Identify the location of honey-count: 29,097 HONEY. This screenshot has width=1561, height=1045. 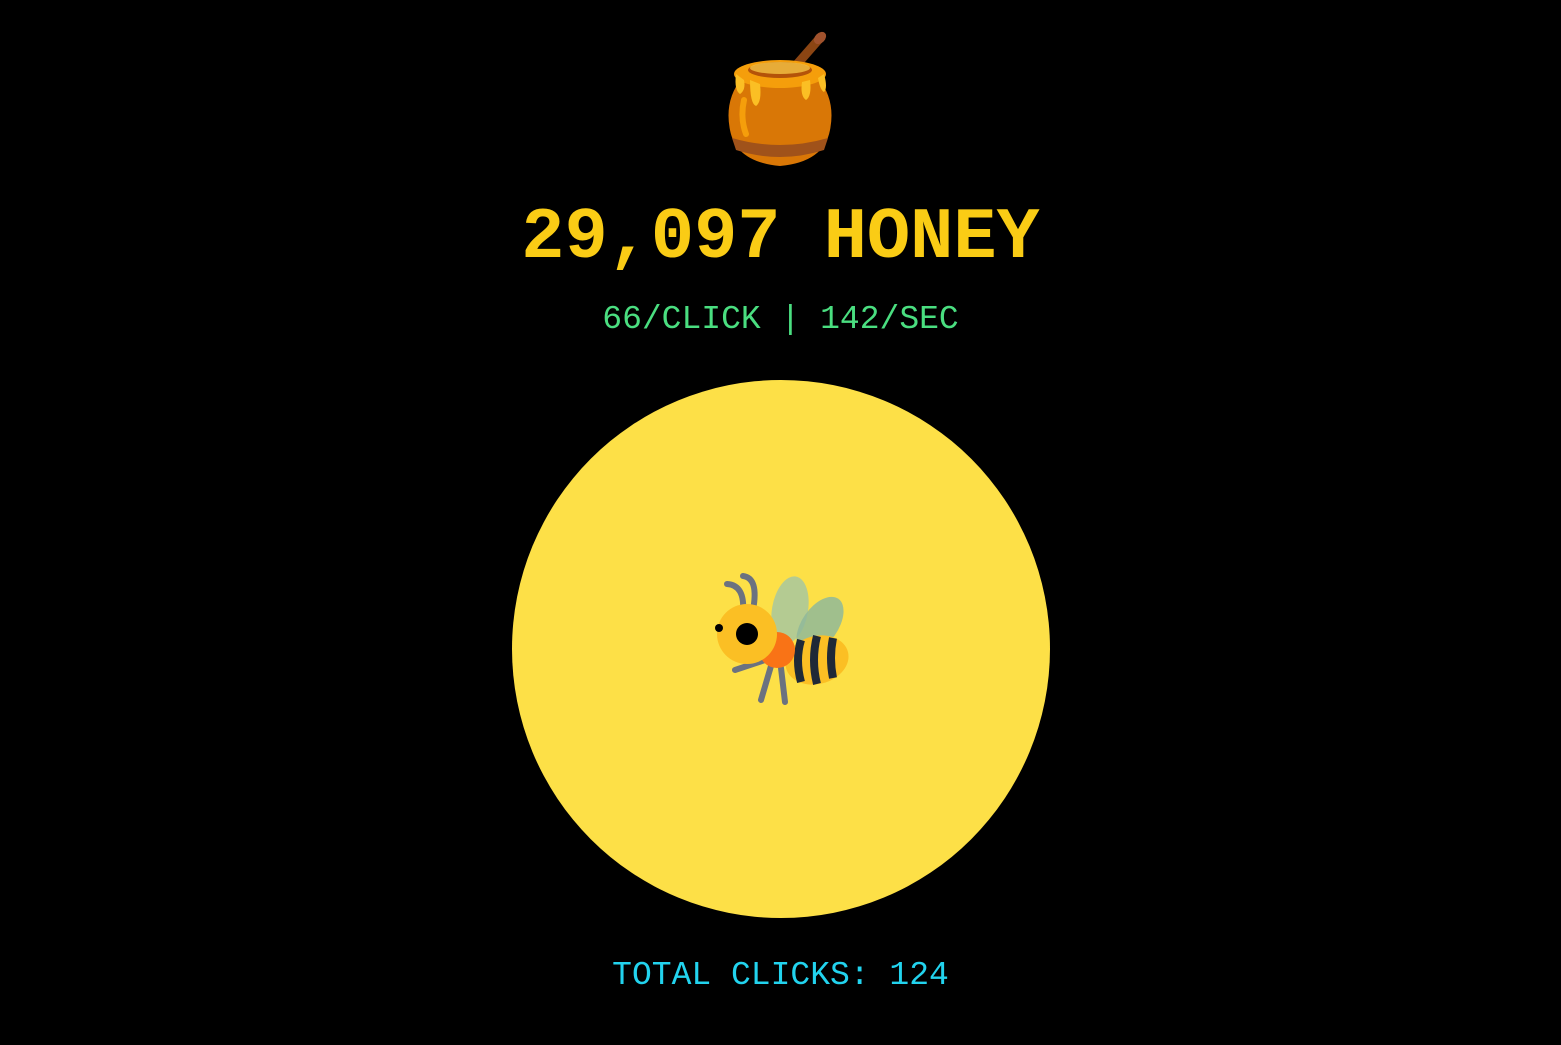
(780, 238).